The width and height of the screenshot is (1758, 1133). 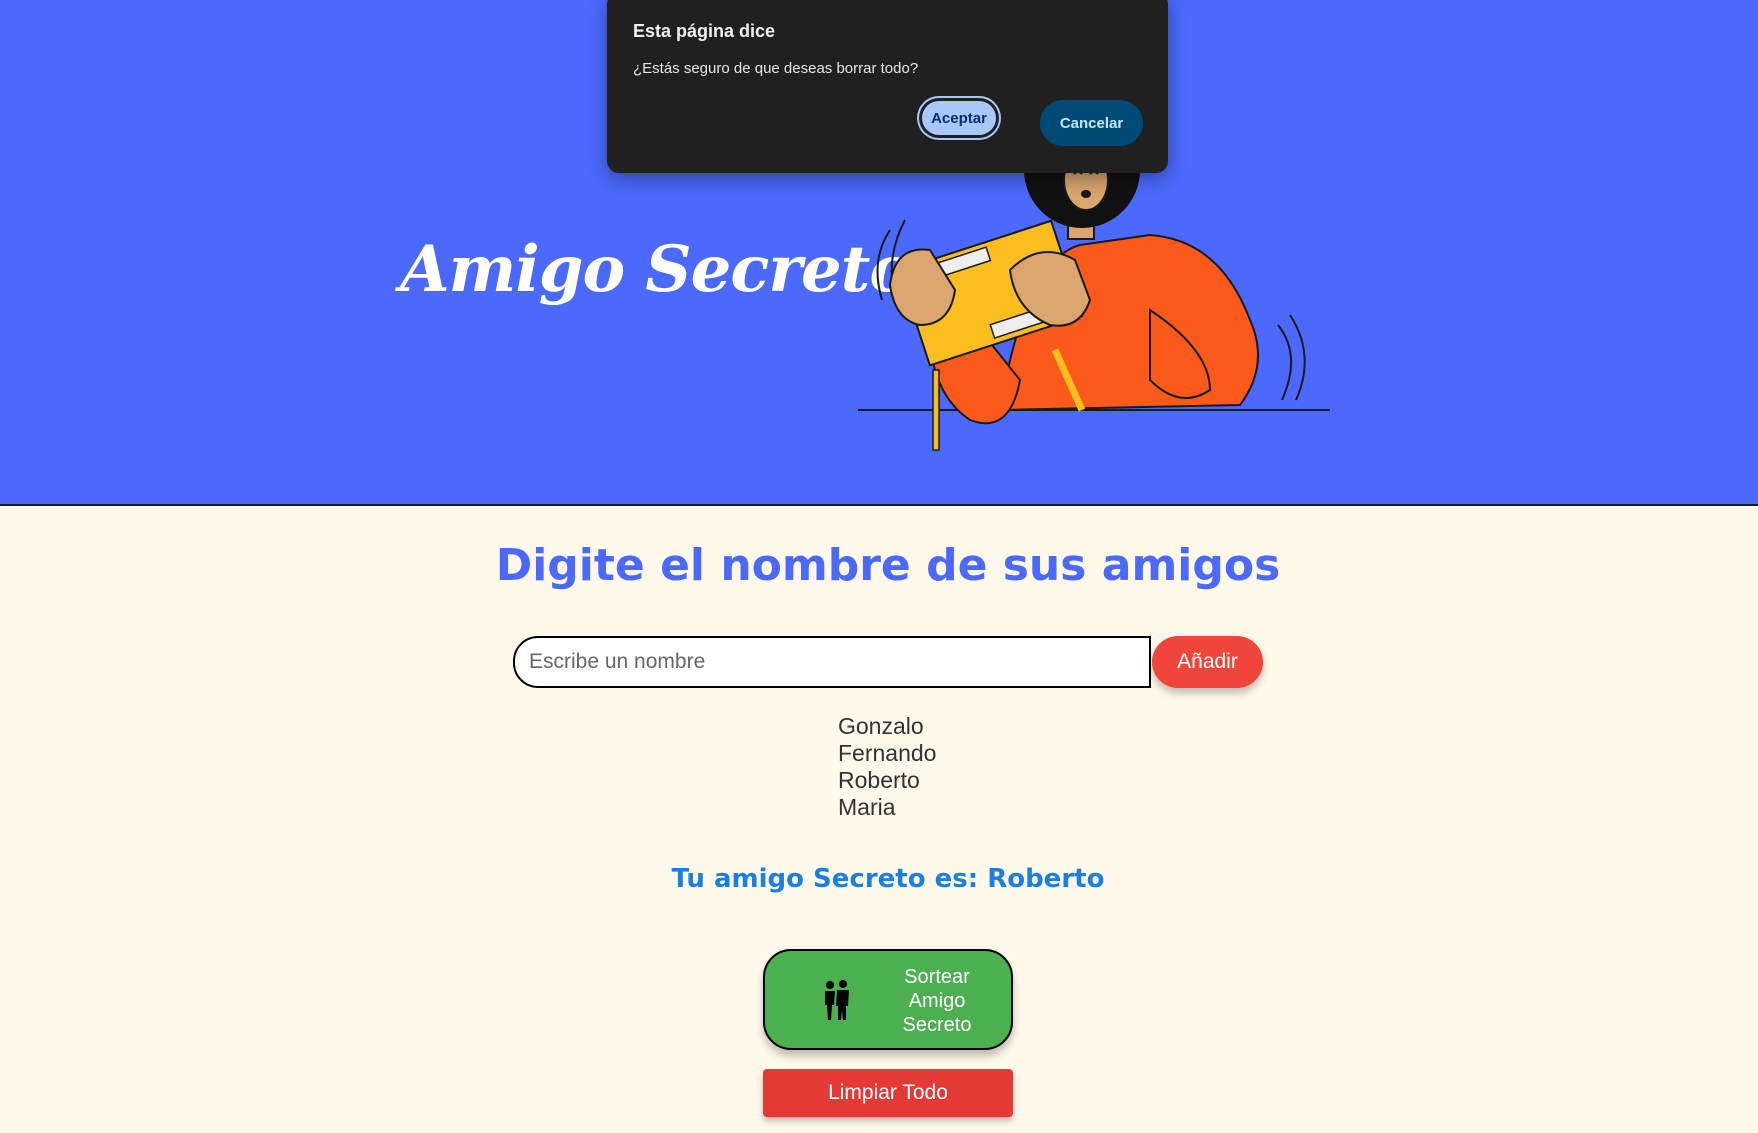 I want to click on name-input-wrapper, so click(x=832, y=662).